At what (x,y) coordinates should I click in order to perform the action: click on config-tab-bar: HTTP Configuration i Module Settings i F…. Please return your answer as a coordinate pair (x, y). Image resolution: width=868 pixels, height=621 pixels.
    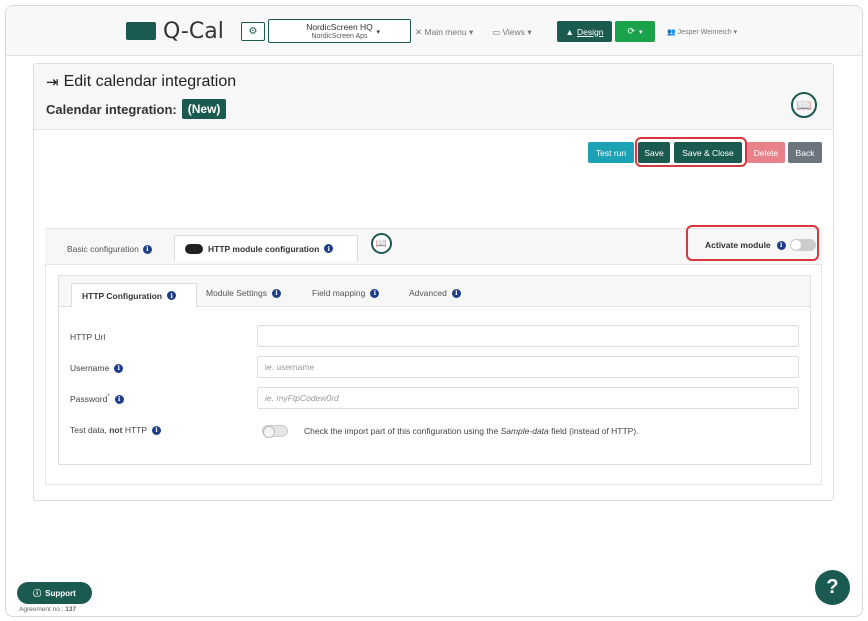
    Looking at the image, I should click on (434, 291).